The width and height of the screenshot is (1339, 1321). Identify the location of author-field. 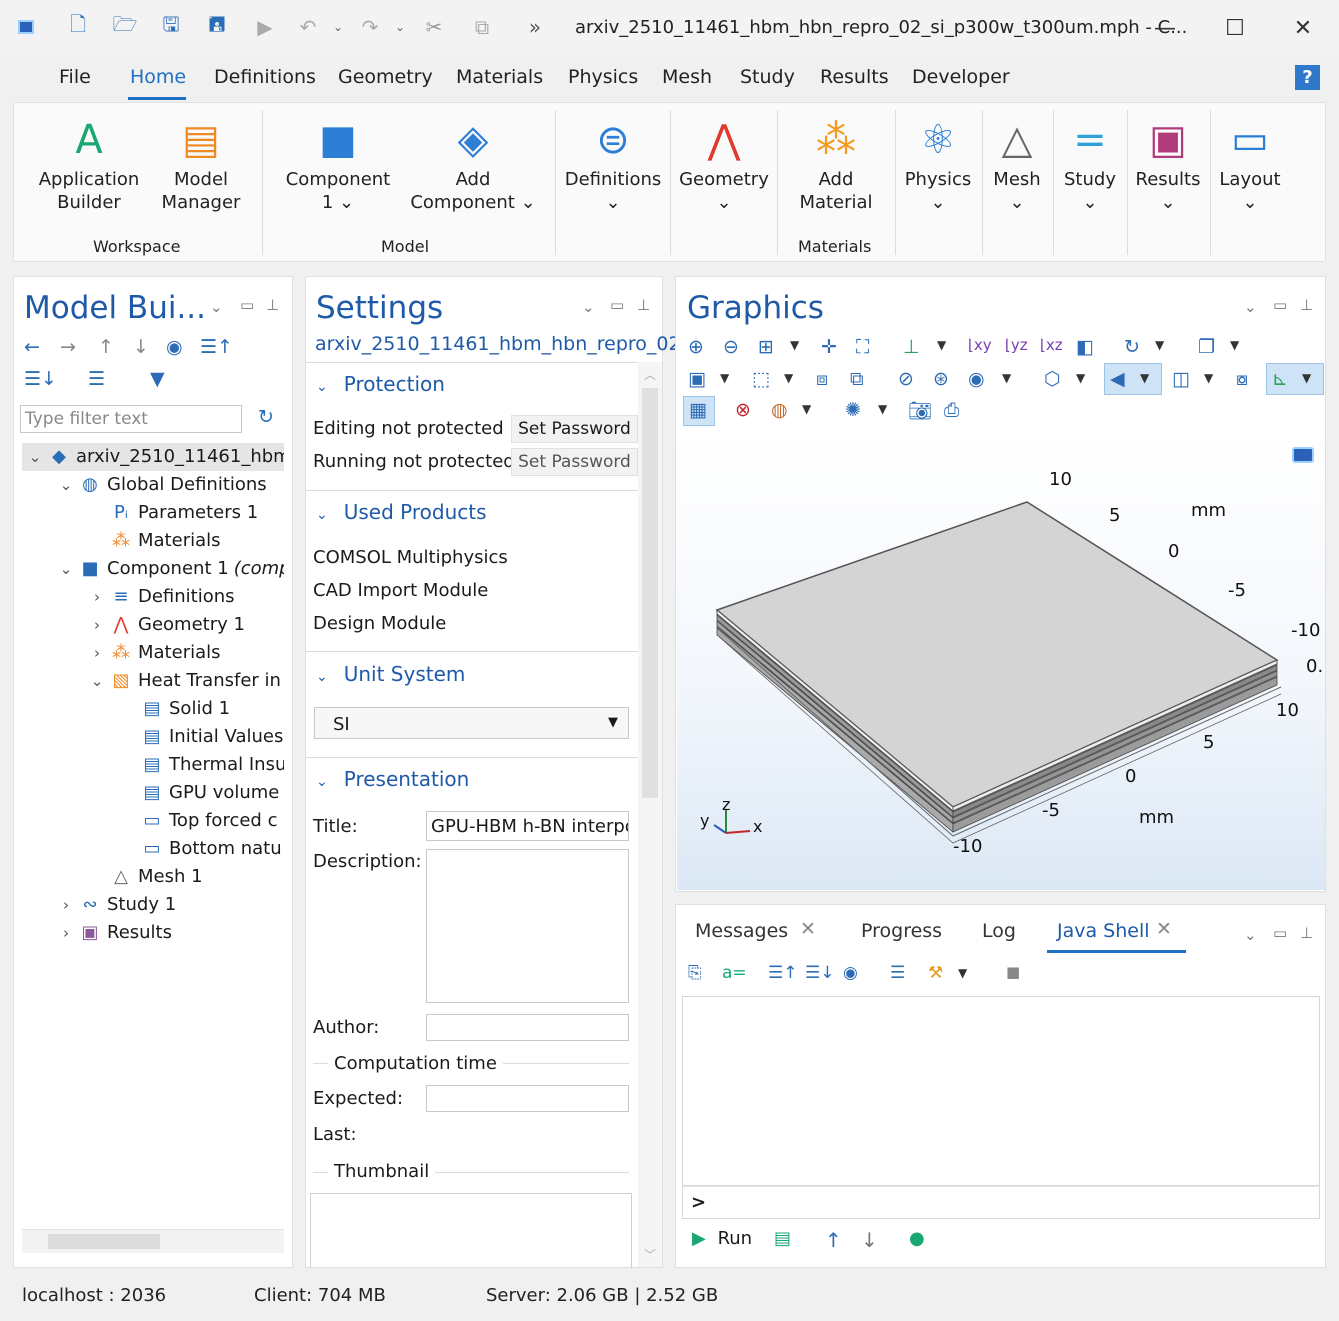
(527, 1027).